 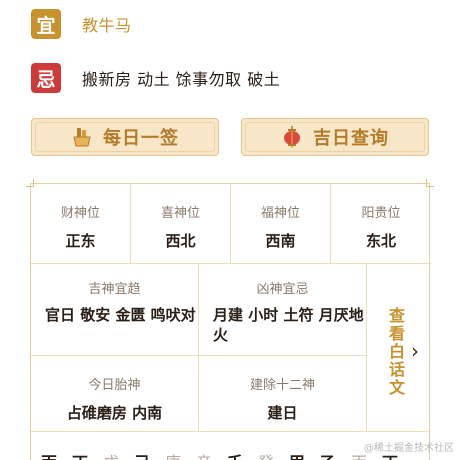 What do you see at coordinates (180, 241) in the screenshot?
I see `god-value: 西北` at bounding box center [180, 241].